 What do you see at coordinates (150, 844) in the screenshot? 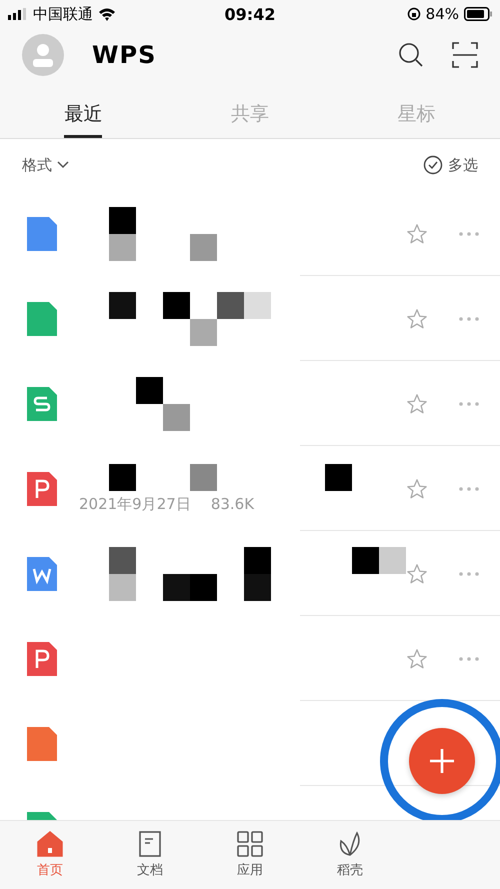
I see `document-icon` at bounding box center [150, 844].